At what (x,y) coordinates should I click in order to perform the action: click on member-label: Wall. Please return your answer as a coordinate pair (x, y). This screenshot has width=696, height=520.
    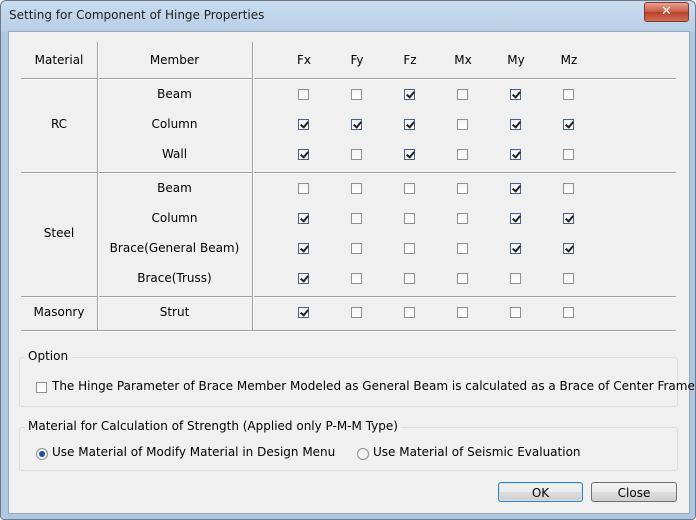
    Looking at the image, I should click on (174, 154).